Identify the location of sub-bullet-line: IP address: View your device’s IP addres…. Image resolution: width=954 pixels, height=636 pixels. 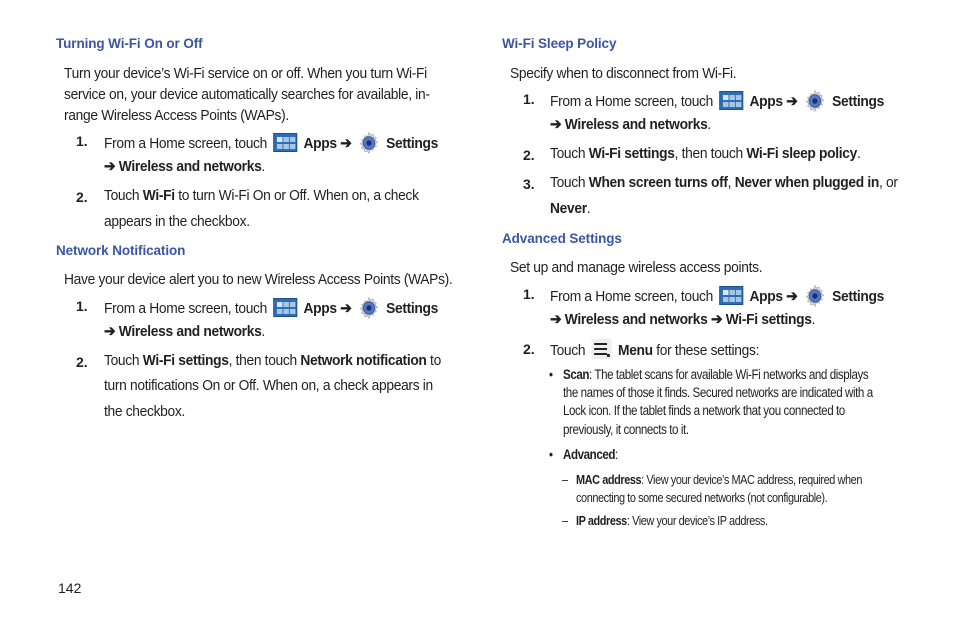
(672, 521).